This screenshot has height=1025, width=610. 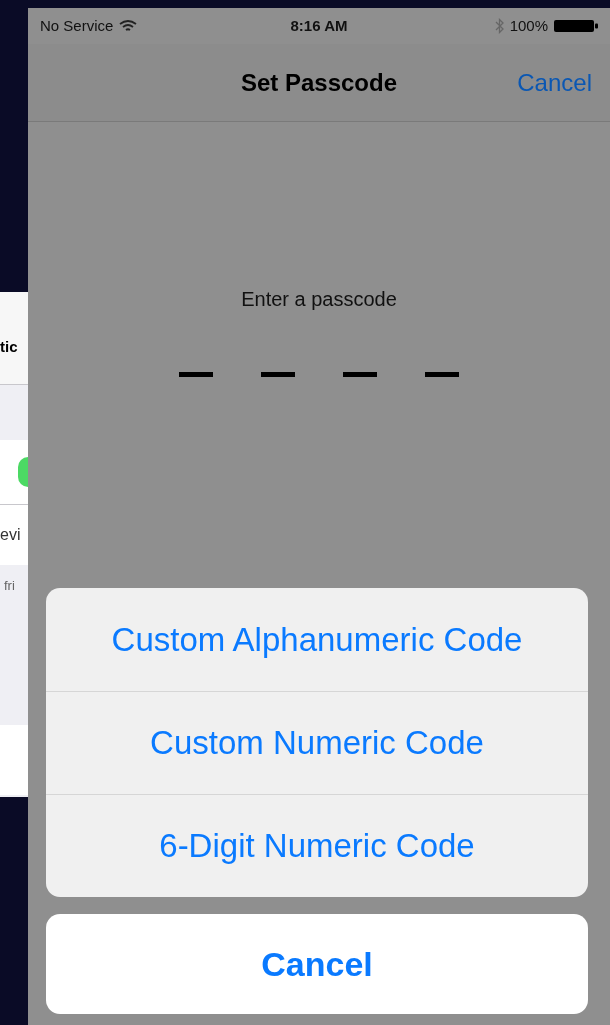 What do you see at coordinates (317, 845) in the screenshot?
I see `sheet-option: 6-Digit Numeric Code` at bounding box center [317, 845].